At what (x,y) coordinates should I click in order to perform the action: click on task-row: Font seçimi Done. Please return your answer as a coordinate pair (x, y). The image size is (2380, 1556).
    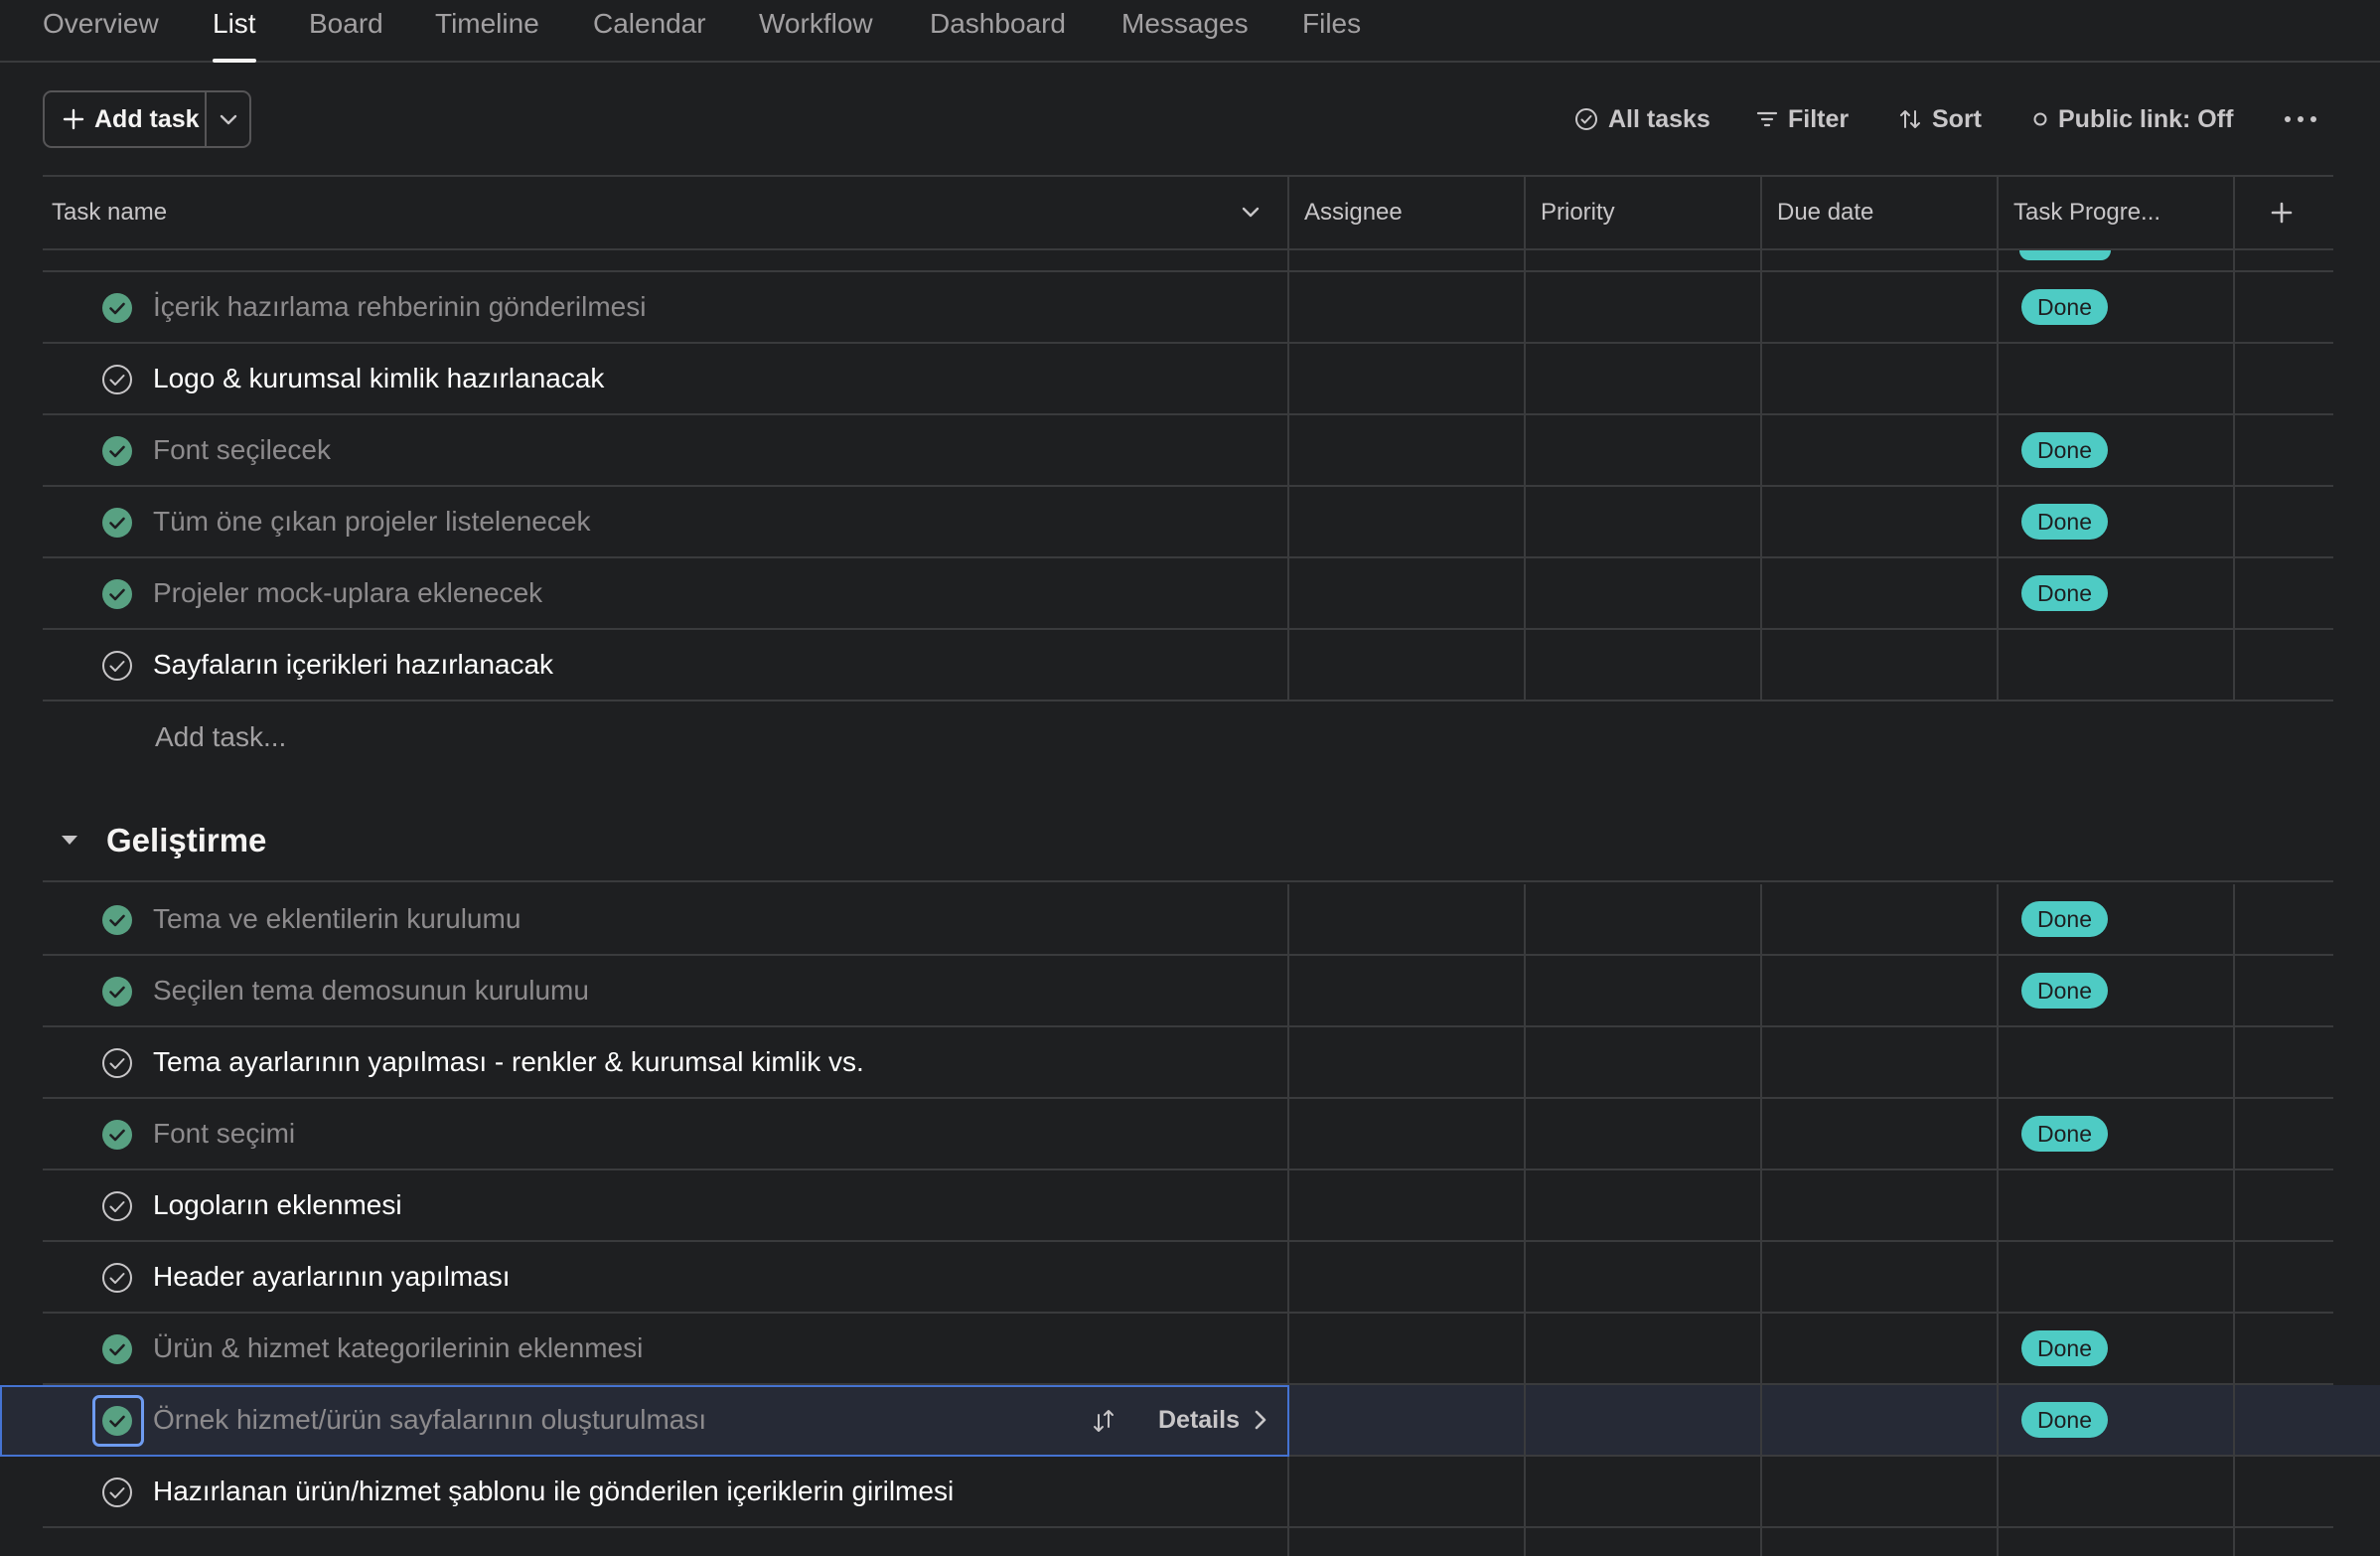
    Looking at the image, I should click on (1188, 1134).